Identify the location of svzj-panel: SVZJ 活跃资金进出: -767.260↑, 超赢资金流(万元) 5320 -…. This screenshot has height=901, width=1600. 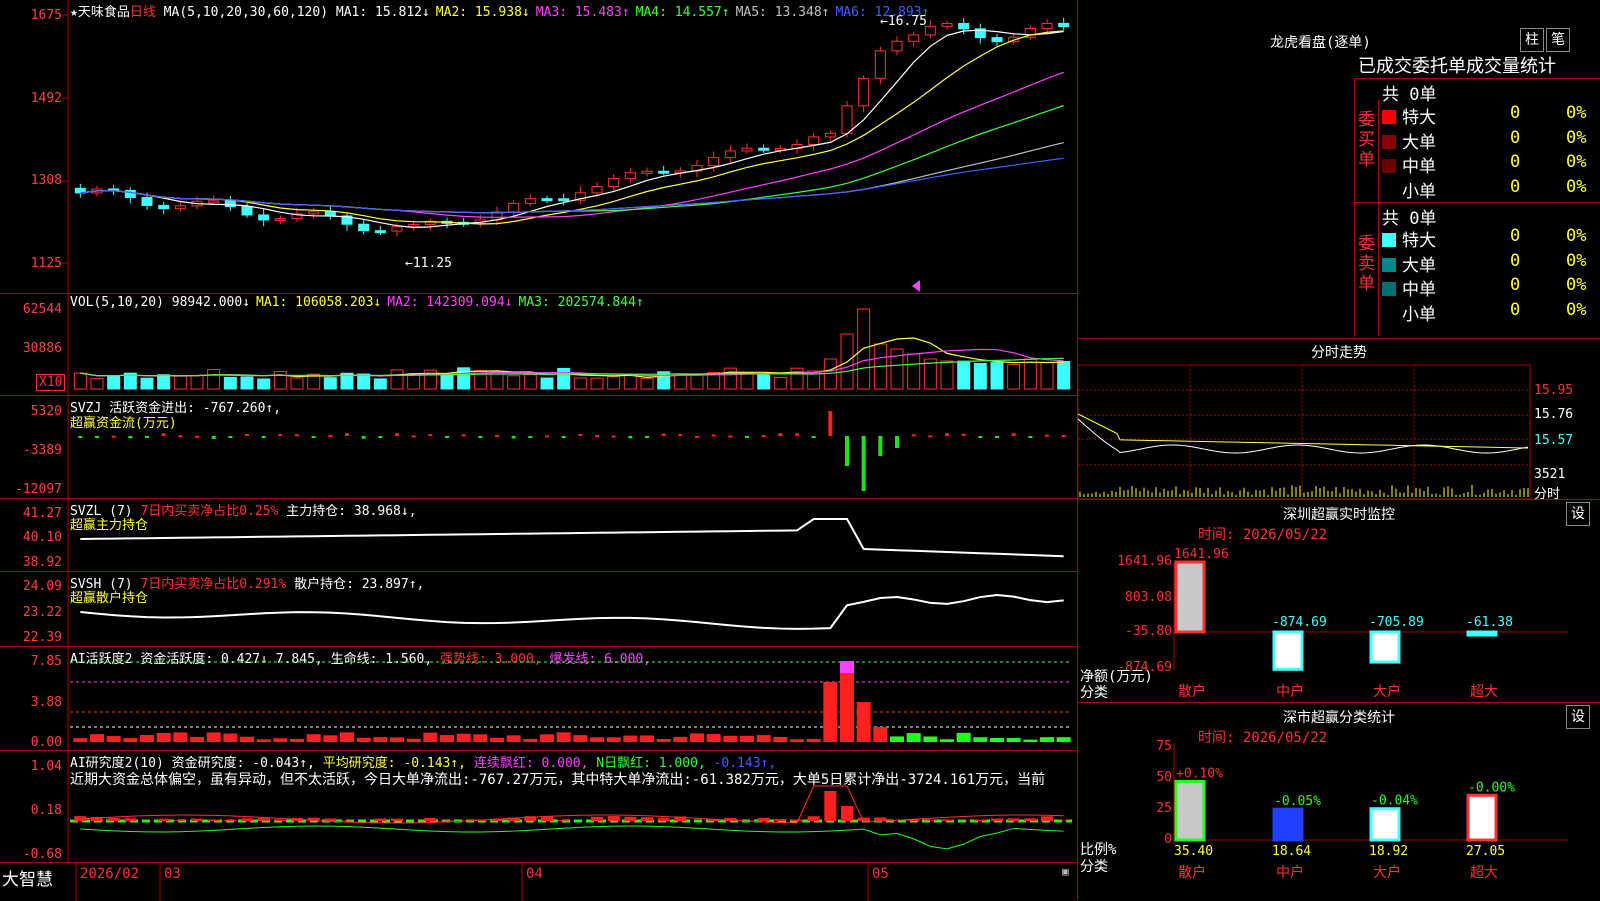
(538, 447).